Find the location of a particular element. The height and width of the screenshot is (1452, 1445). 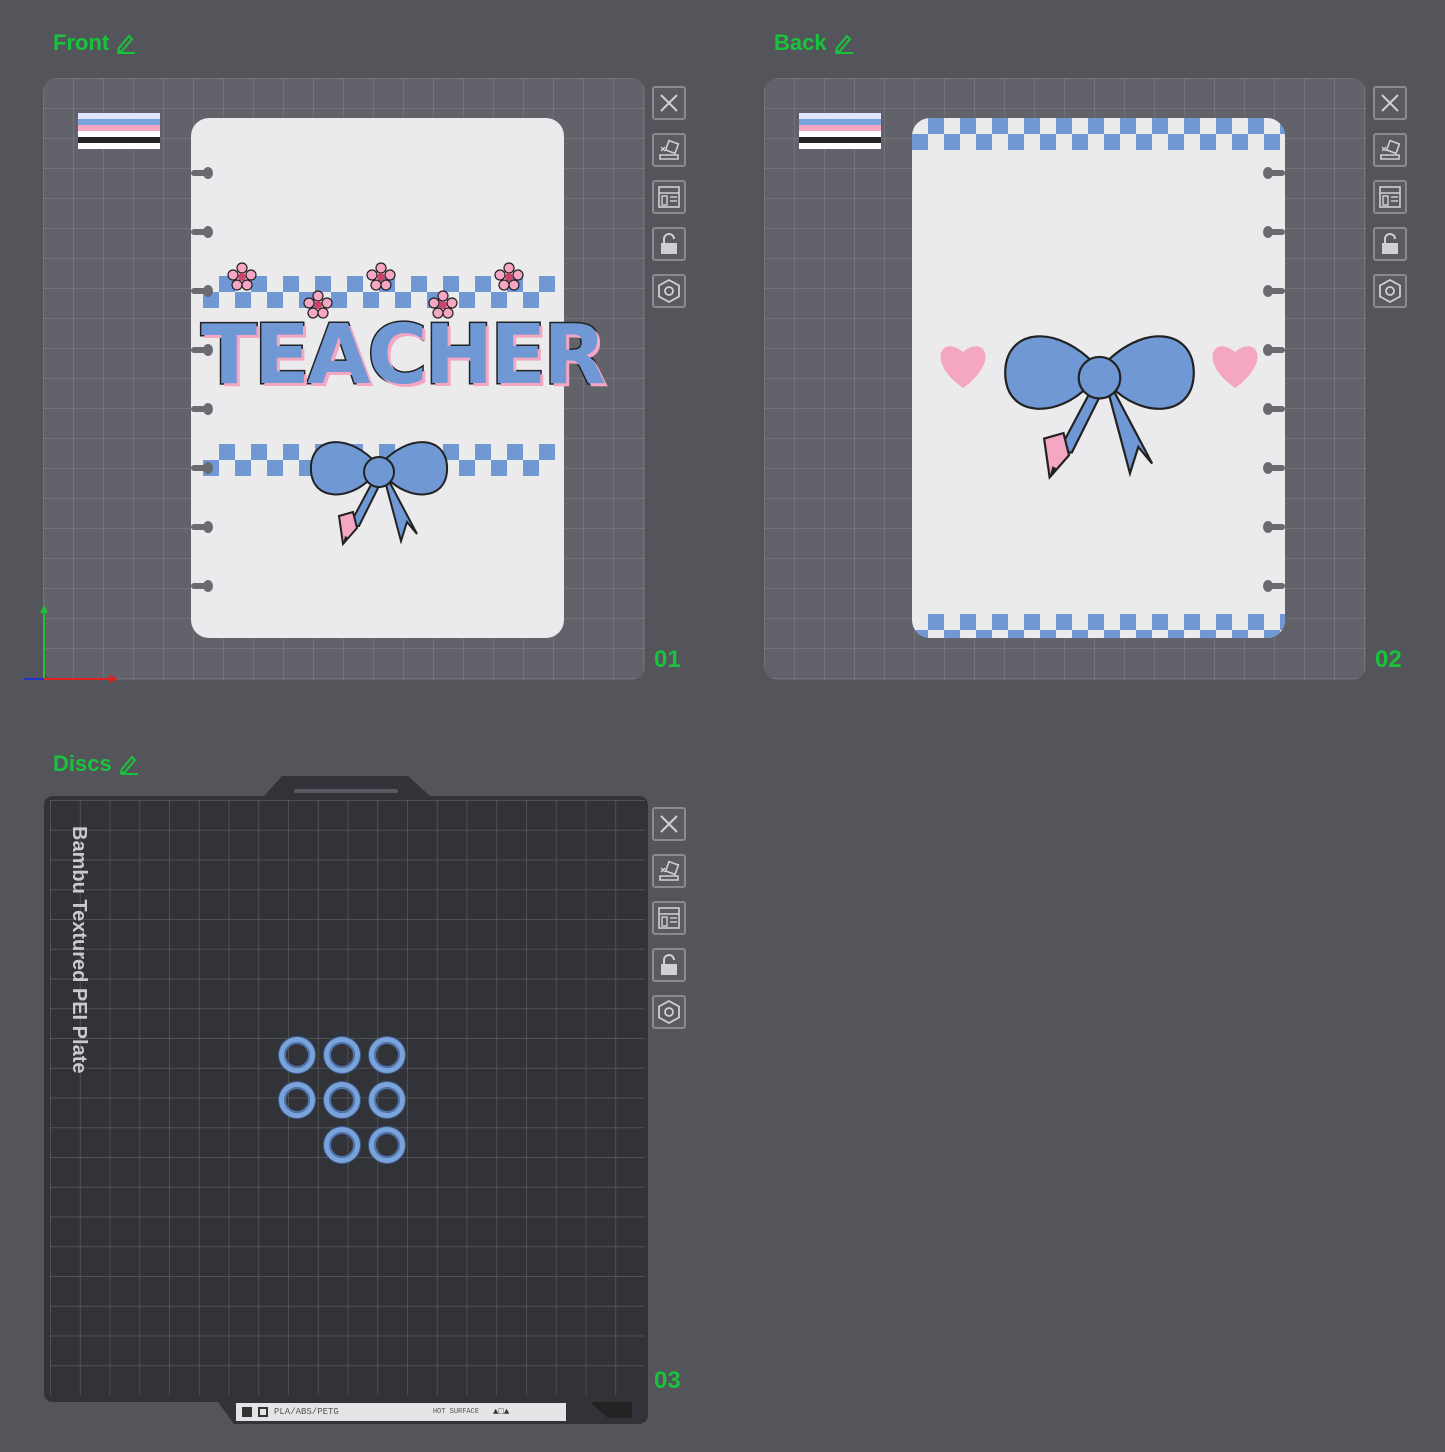

plate-toolbar-back is located at coordinates (1390, 197).